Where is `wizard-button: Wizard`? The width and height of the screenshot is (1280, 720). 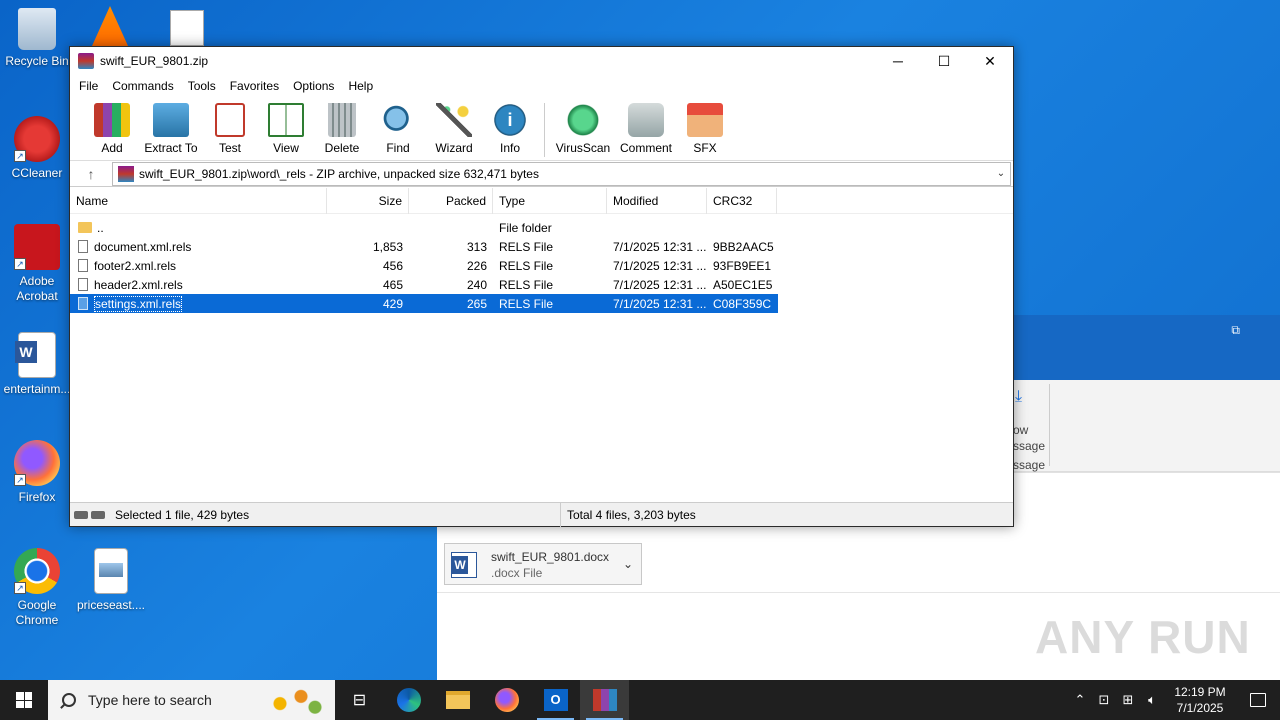 wizard-button: Wizard is located at coordinates (454, 129).